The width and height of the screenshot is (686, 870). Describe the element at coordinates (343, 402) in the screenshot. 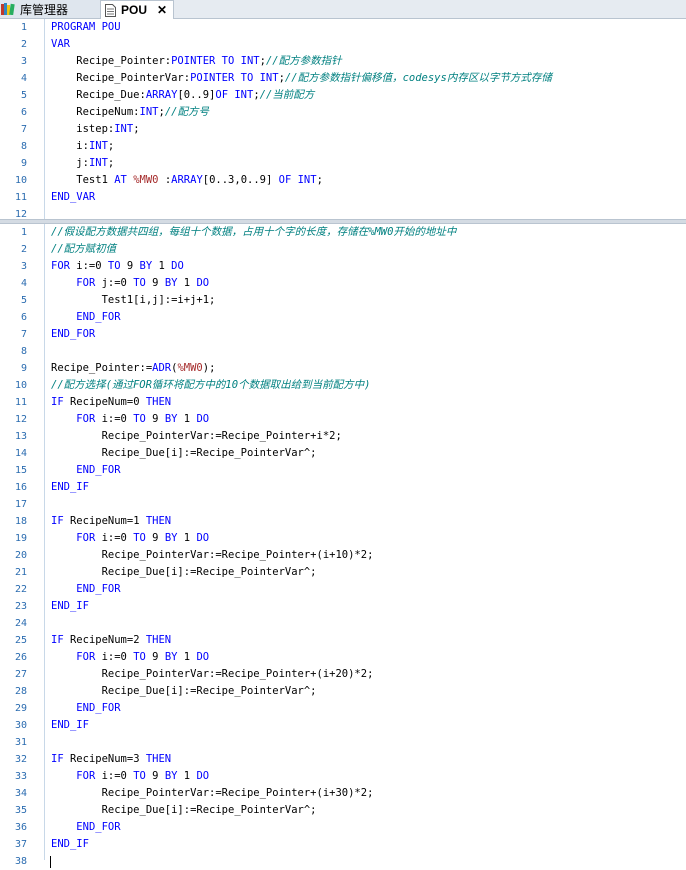

I see `code-line: 11 IF RecipeNum=0 THEN` at that location.